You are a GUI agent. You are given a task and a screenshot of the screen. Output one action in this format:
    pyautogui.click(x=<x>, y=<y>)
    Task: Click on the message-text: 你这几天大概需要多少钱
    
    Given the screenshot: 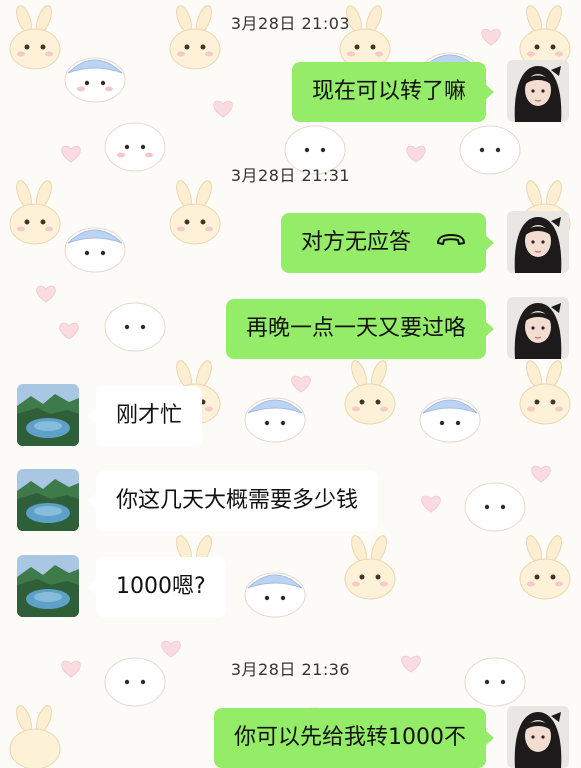 What is the action you would take?
    pyautogui.click(x=237, y=500)
    